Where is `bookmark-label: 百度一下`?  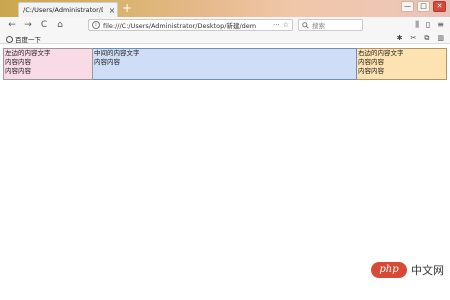 bookmark-label: 百度一下 is located at coordinates (28, 40).